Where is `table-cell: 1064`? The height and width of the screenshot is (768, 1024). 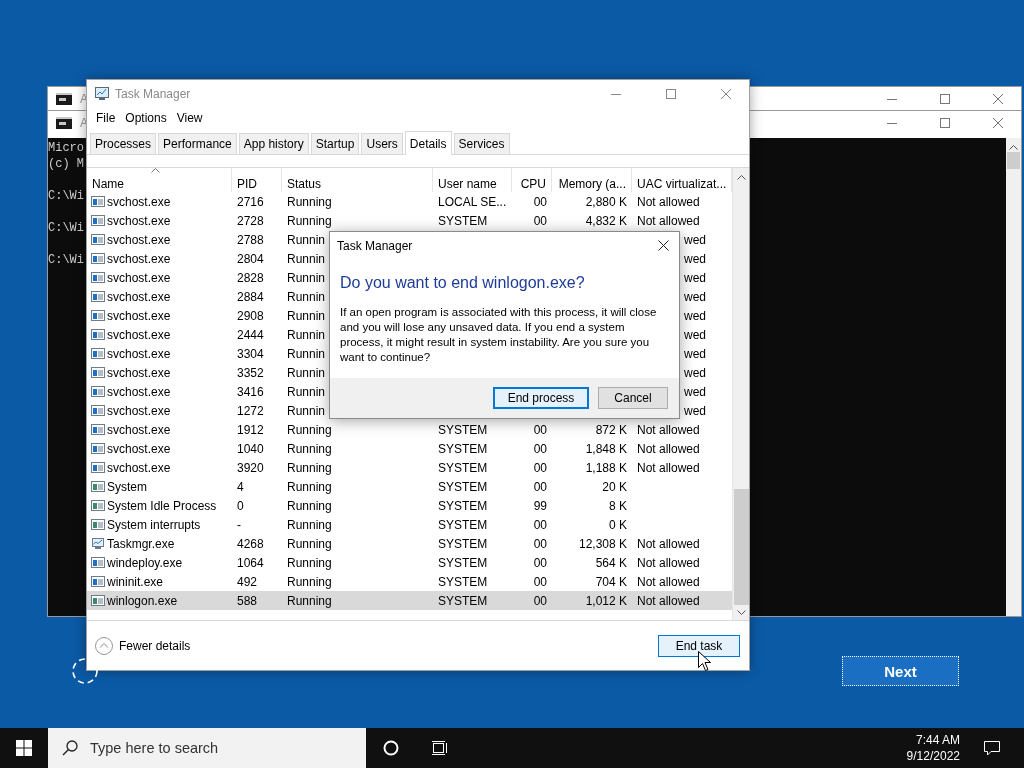 table-cell: 1064 is located at coordinates (250, 562).